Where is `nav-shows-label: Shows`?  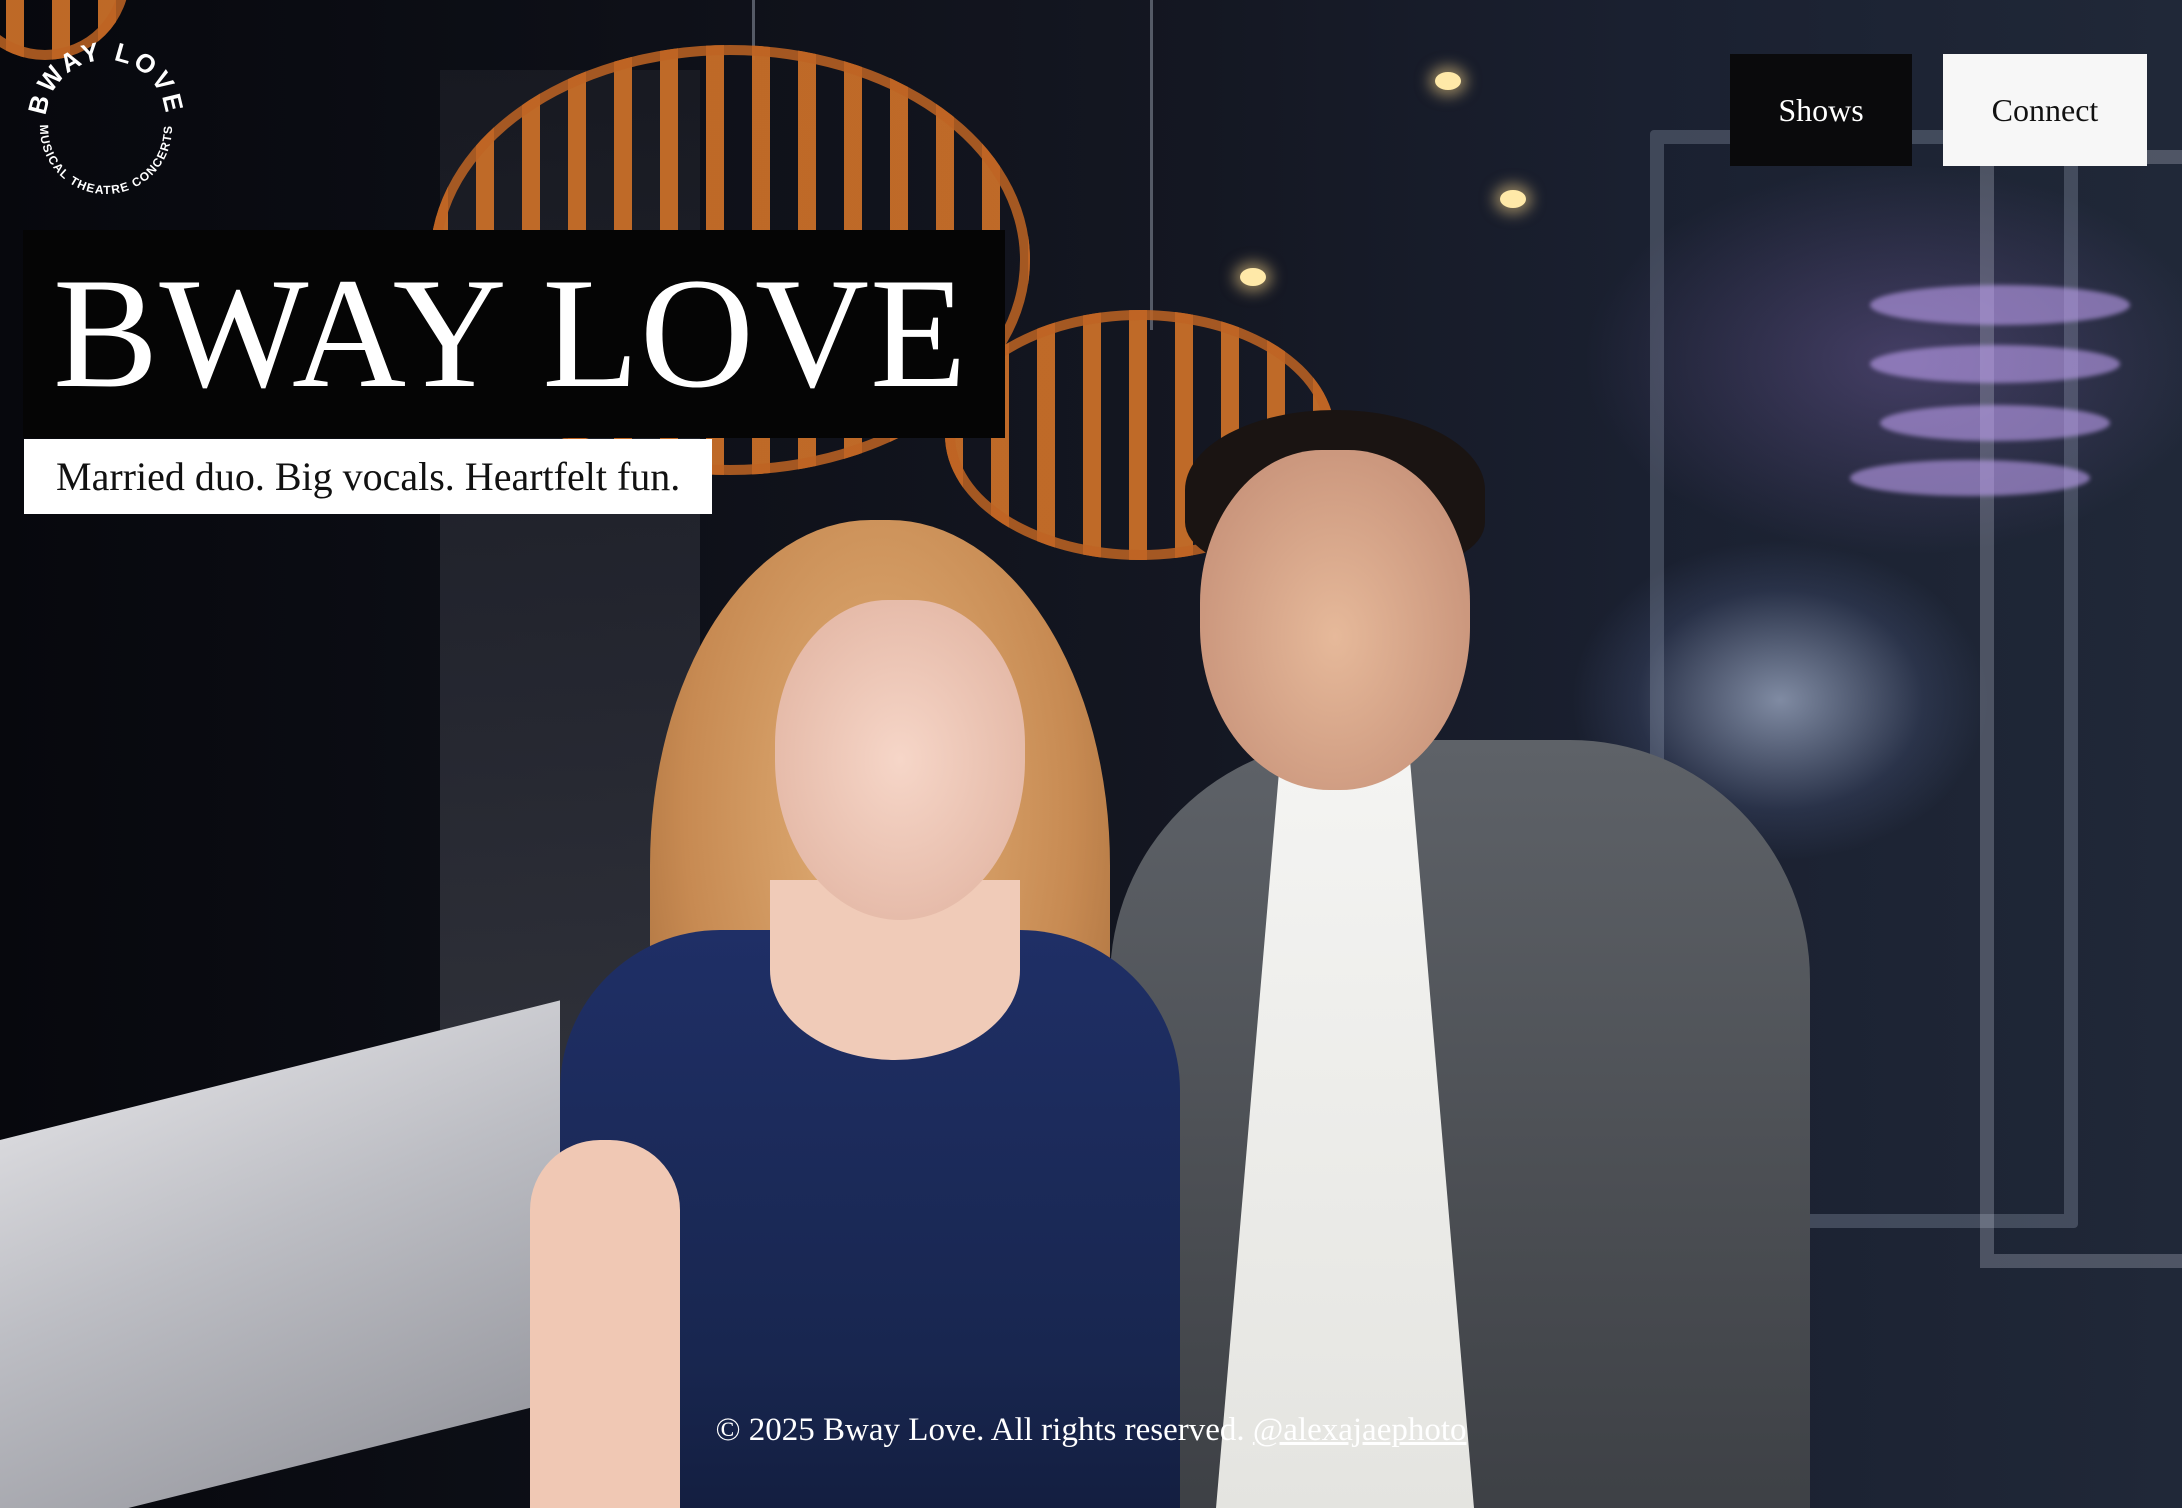
nav-shows-label: Shows is located at coordinates (1821, 109).